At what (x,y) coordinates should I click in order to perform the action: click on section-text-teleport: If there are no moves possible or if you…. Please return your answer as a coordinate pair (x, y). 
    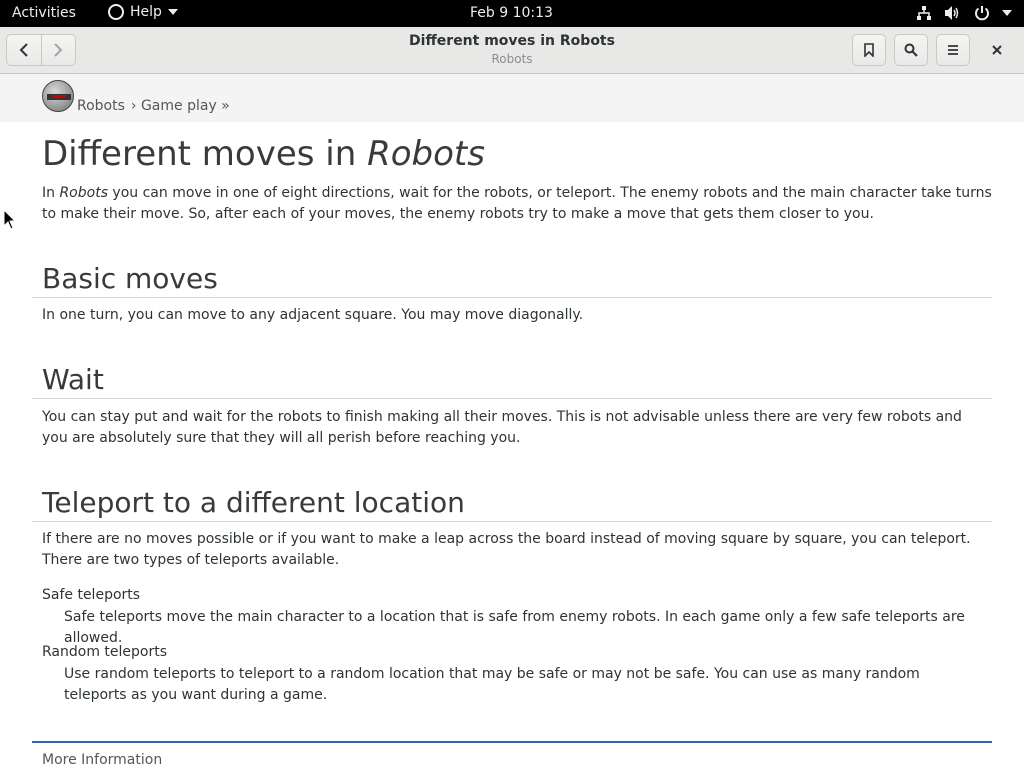
    Looking at the image, I should click on (506, 549).